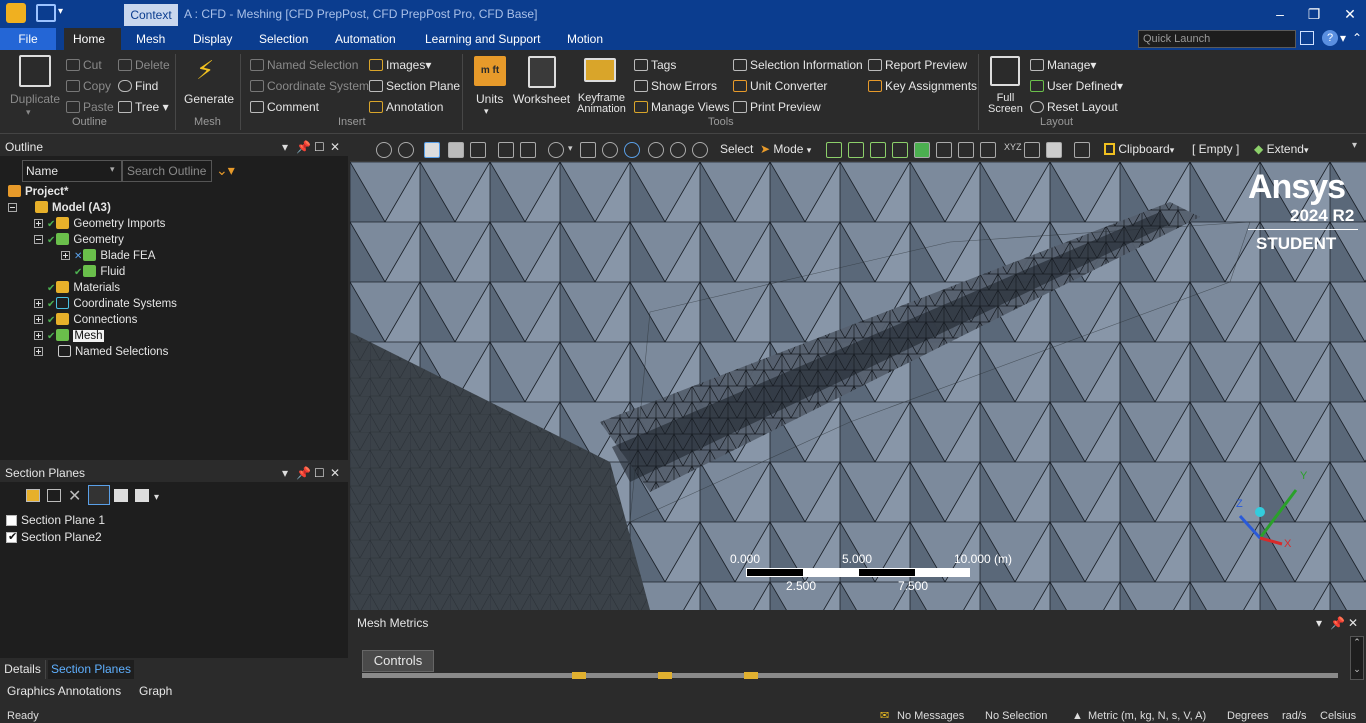  Describe the element at coordinates (528, 150) in the screenshot. I see `box-select-icon` at that location.